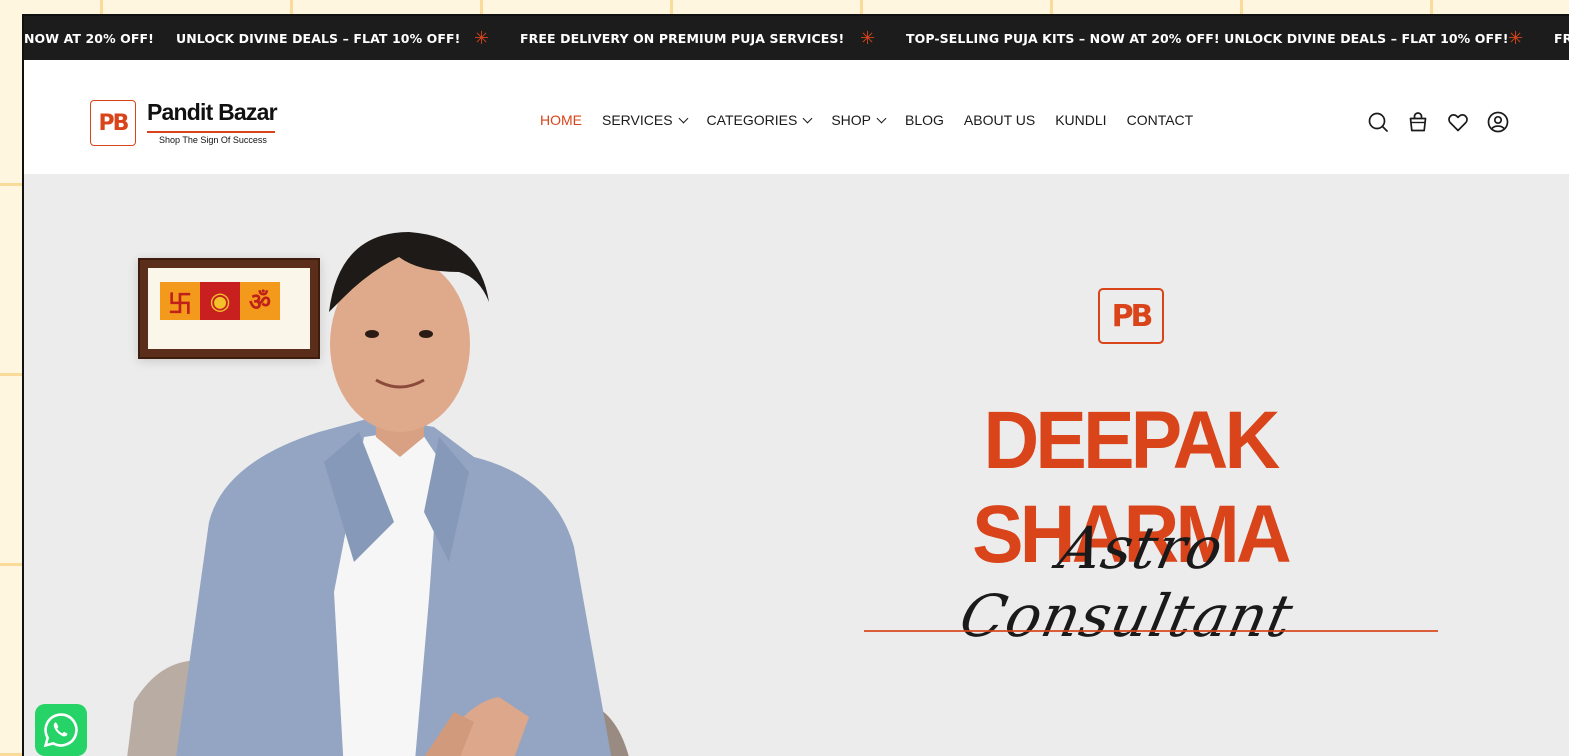 The image size is (1569, 756). Describe the element at coordinates (1458, 122) in the screenshot. I see `wishlist-heart-icon` at that location.